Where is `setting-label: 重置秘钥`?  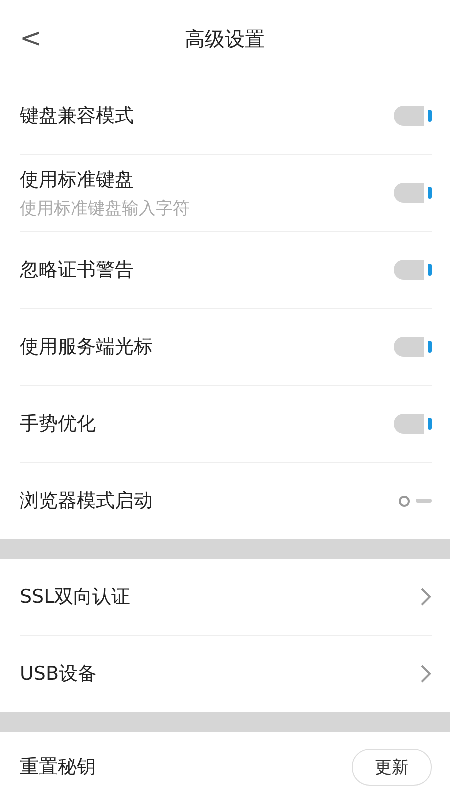 setting-label: 重置秘钥 is located at coordinates (58, 767).